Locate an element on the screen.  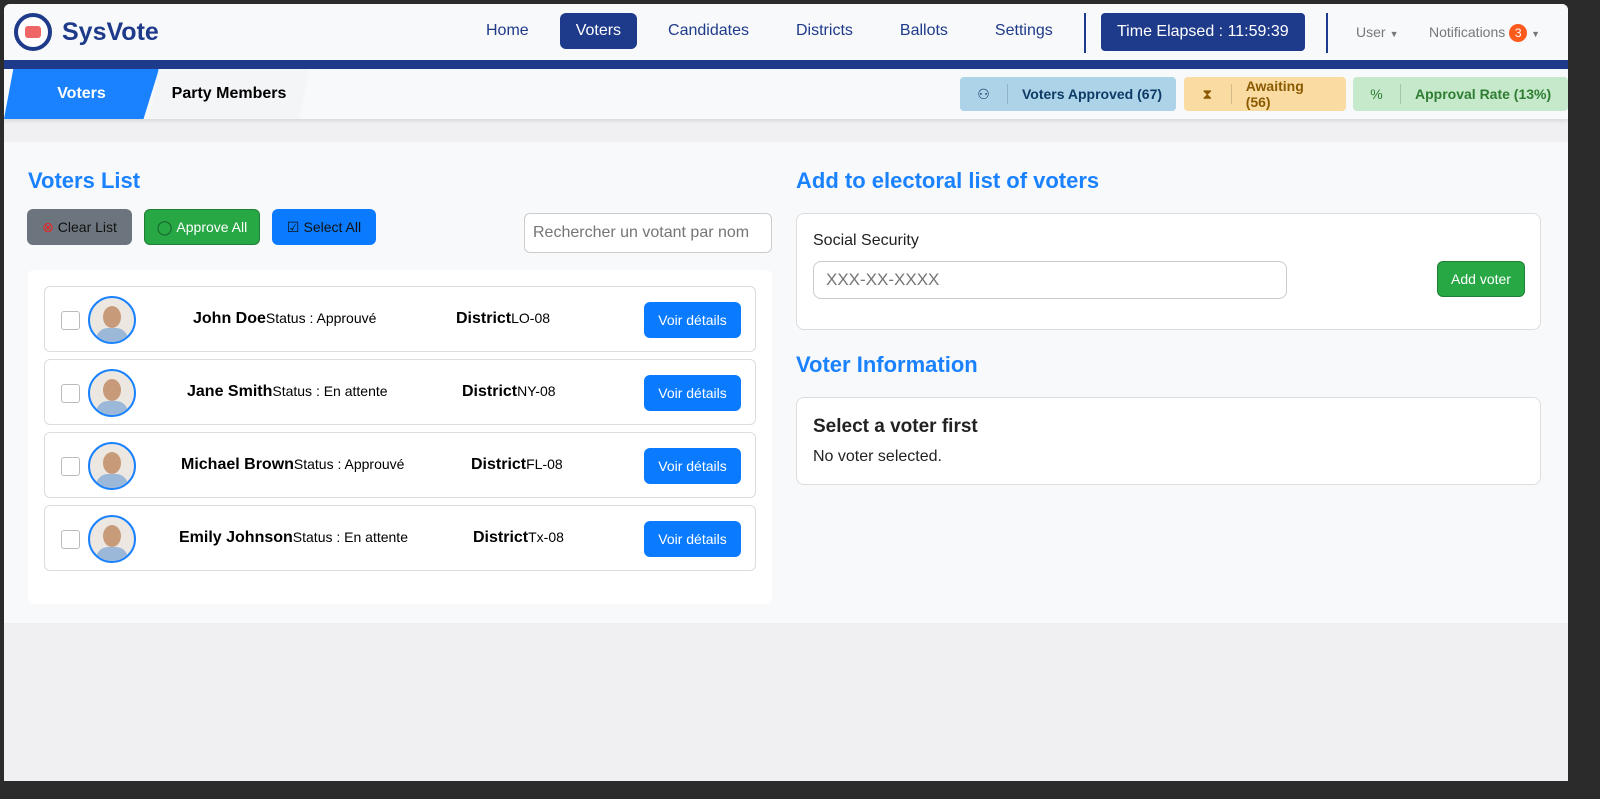
district-code: Tx-08 is located at coordinates (546, 537).